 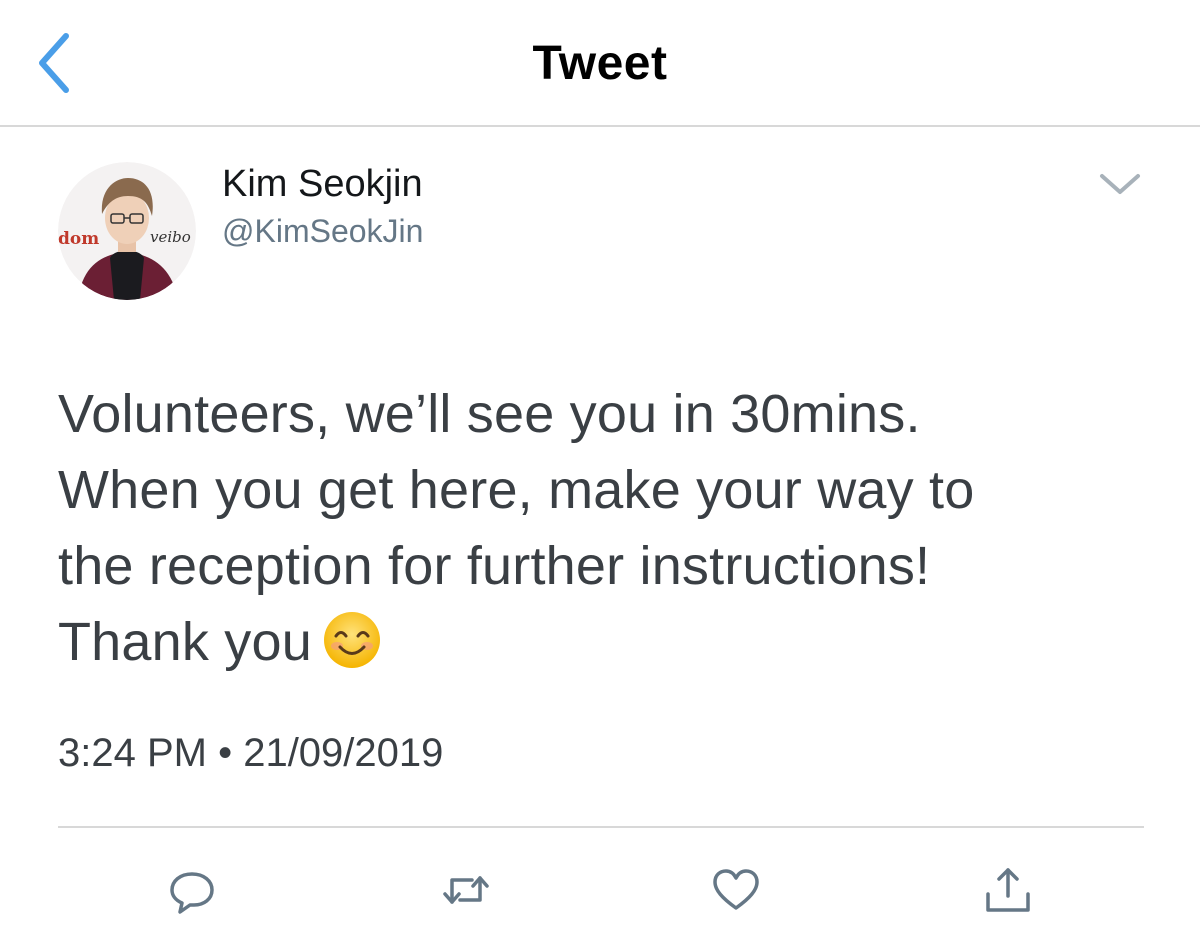 I want to click on retweet-icon, so click(x=466, y=890).